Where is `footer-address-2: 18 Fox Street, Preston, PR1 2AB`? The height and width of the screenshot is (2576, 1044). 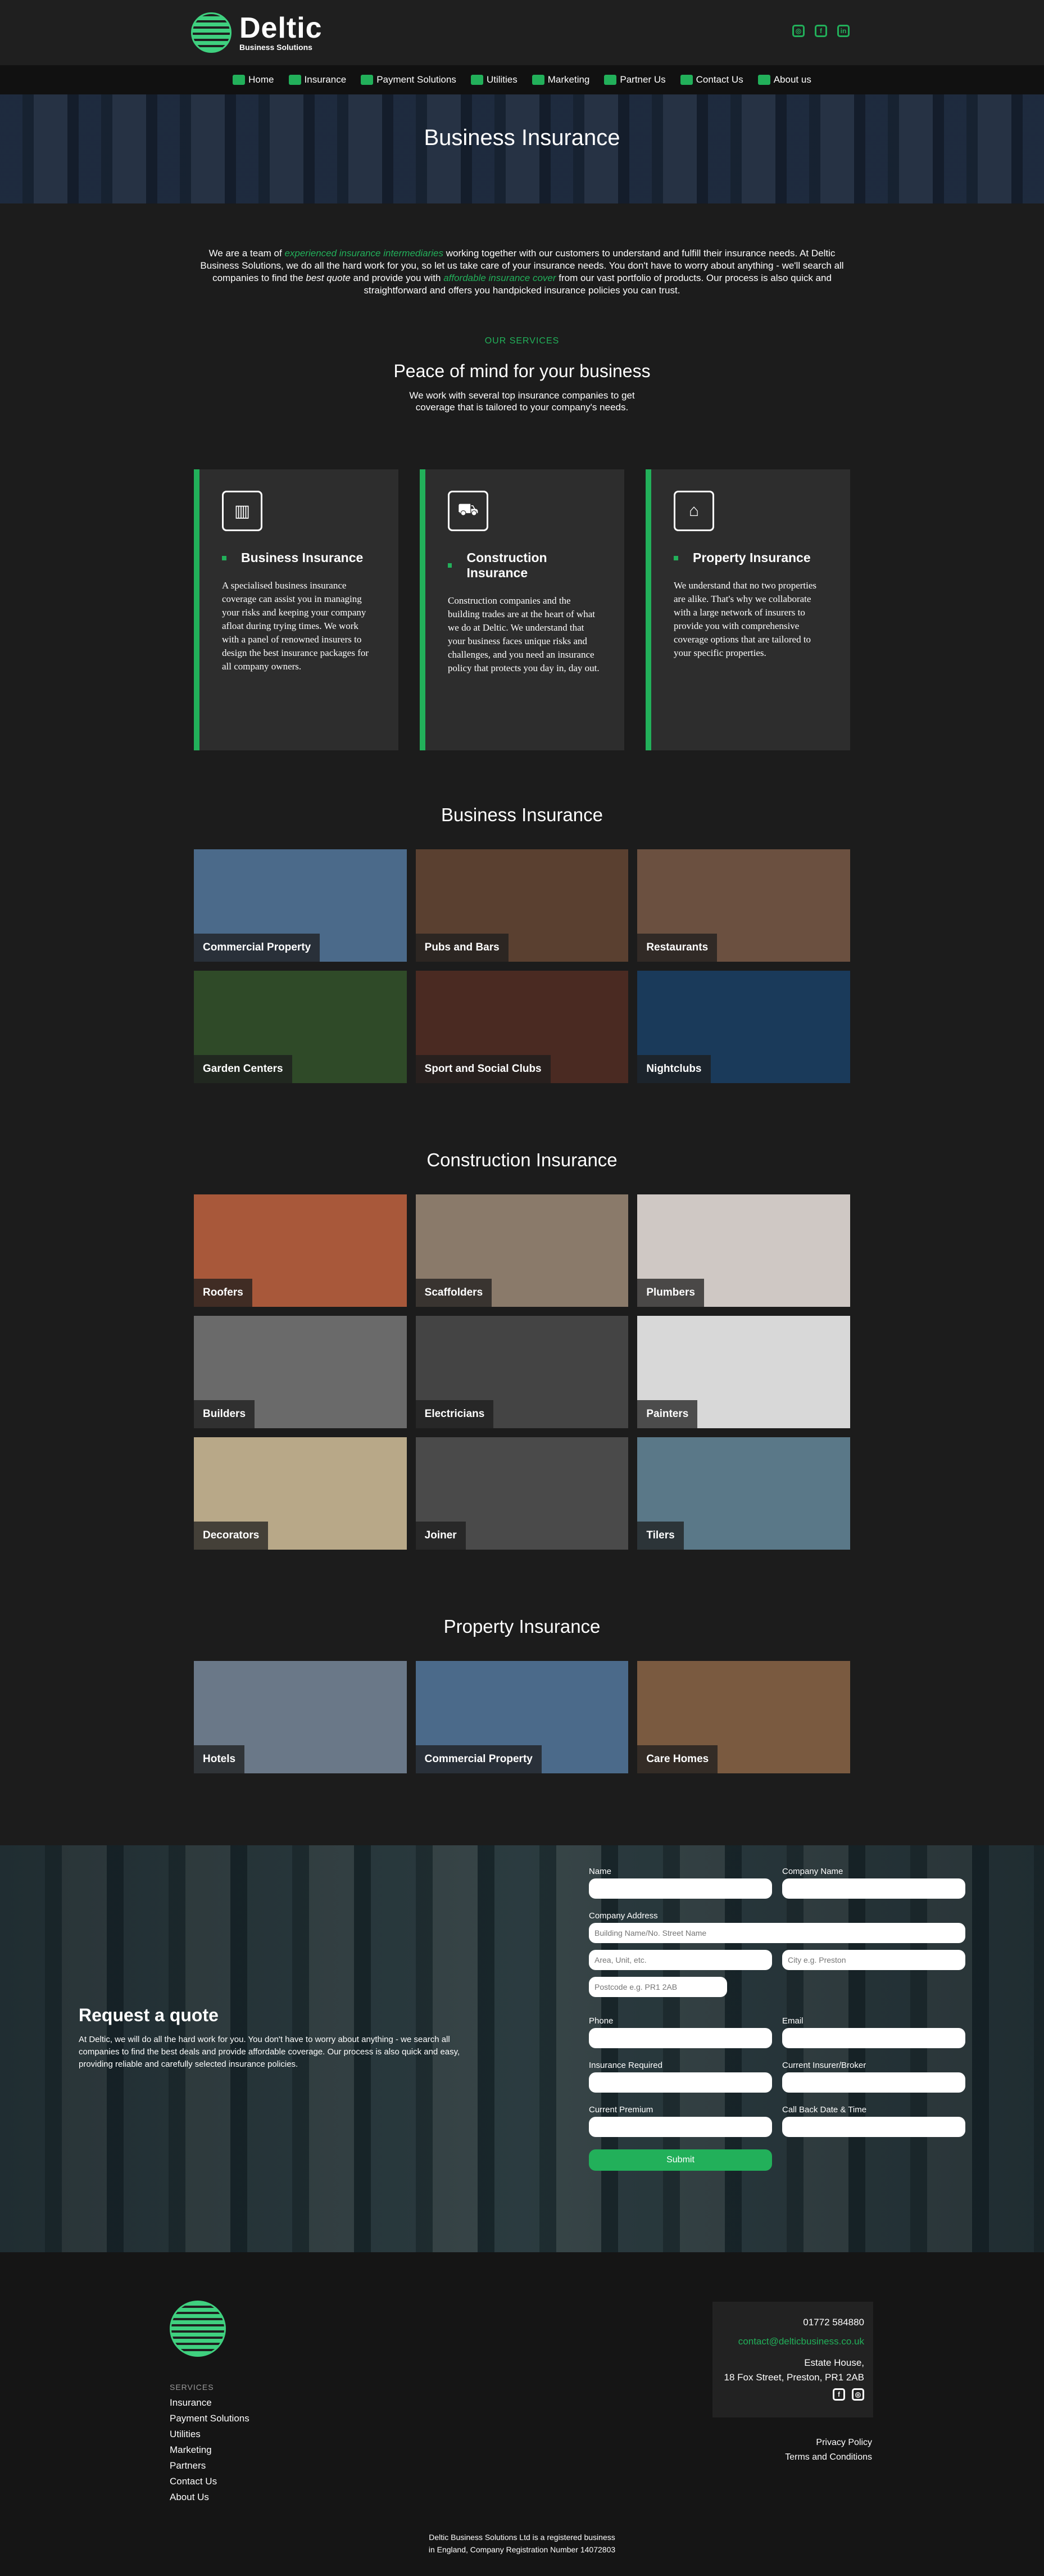
footer-address-2: 18 Fox Street, Preston, PR1 2AB is located at coordinates (794, 2377).